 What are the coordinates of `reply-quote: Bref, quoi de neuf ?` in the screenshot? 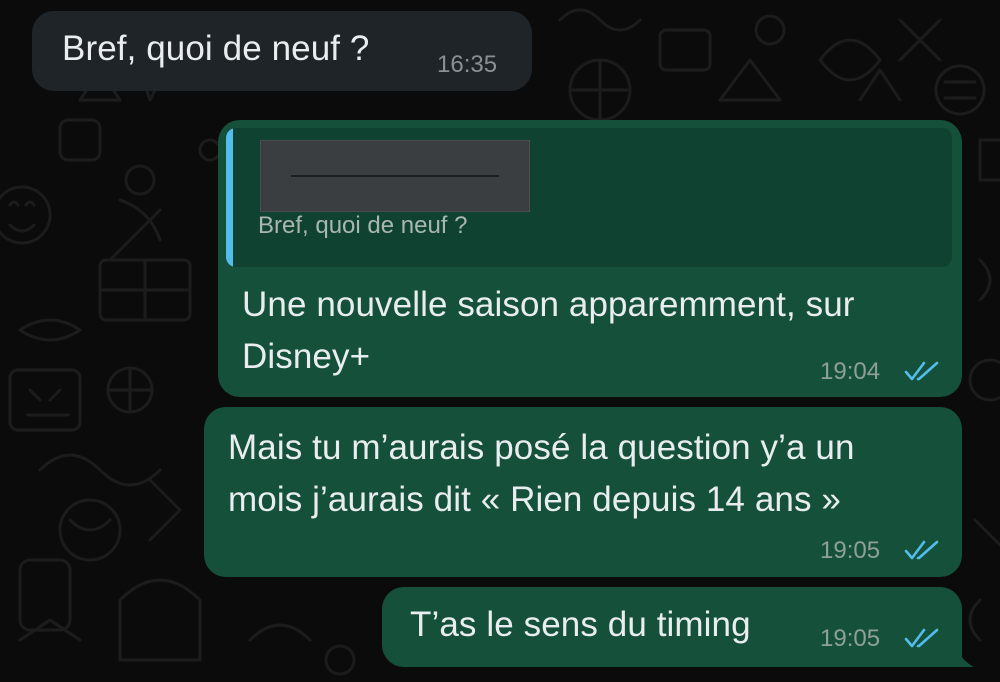 It's located at (589, 197).